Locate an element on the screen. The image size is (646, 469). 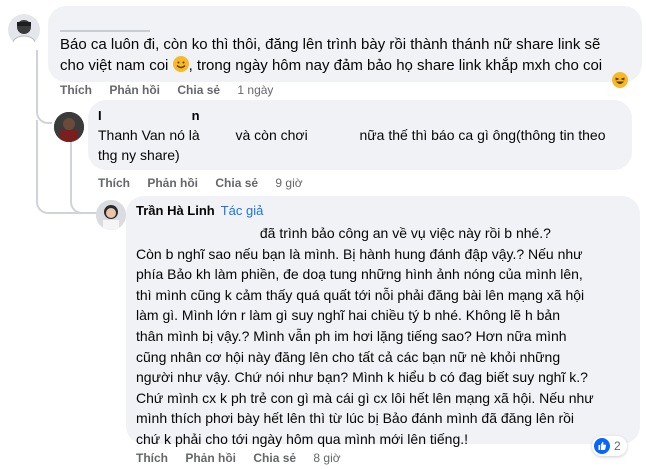
commenter-name: Trần Hà Linh Tác giả is located at coordinates (383, 212).